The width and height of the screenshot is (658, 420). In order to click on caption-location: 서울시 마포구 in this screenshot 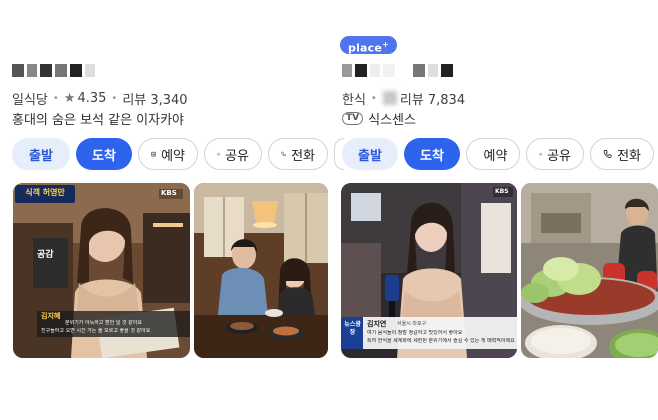, I will do `click(412, 324)`.